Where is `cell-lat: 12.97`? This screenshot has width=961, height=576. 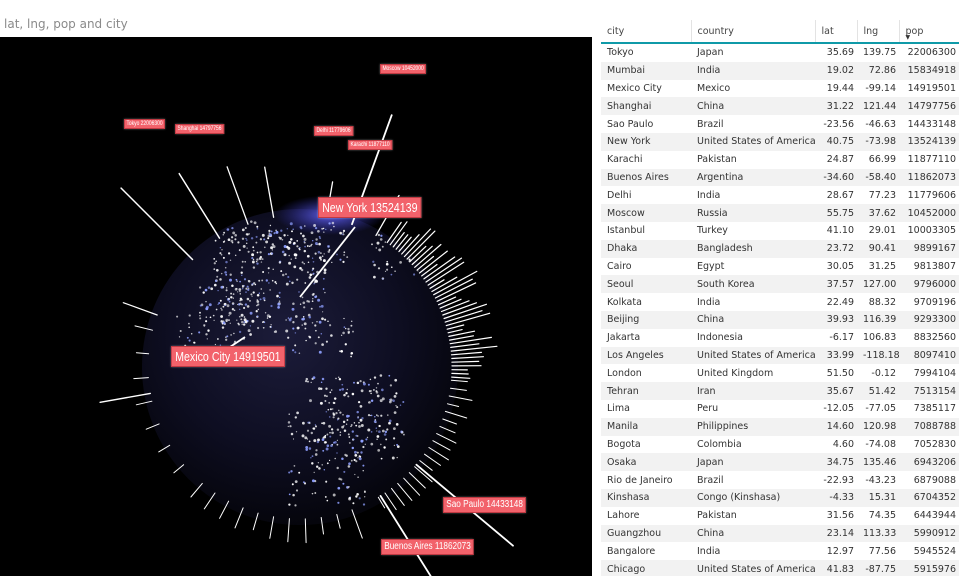
cell-lat: 12.97 is located at coordinates (840, 551).